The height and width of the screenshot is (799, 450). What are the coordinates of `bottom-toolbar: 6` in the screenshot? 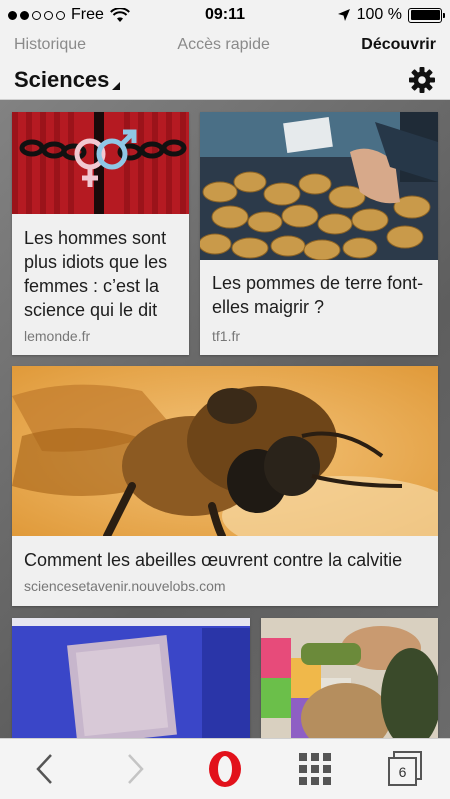 It's located at (225, 768).